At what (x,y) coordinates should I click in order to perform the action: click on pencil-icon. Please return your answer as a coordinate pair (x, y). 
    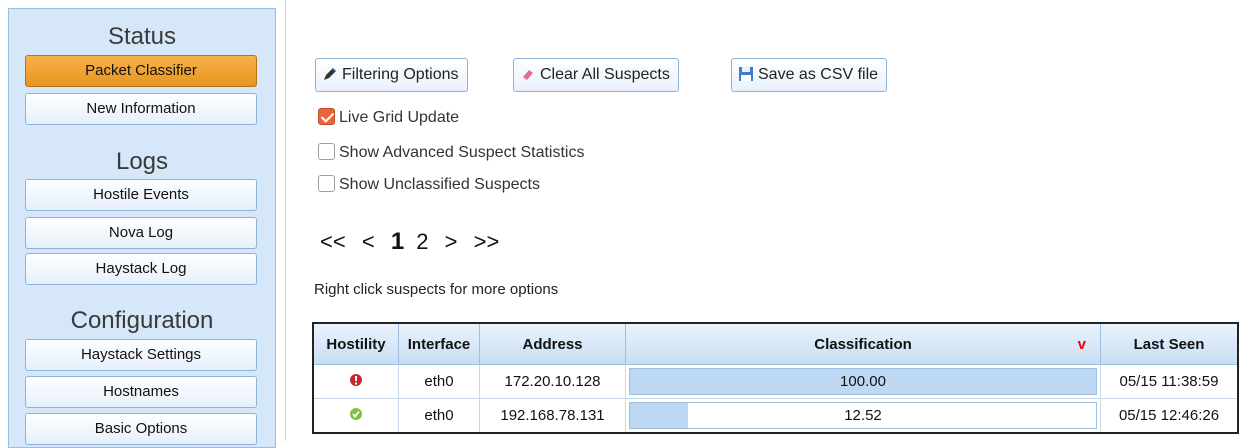
    Looking at the image, I should click on (332, 74).